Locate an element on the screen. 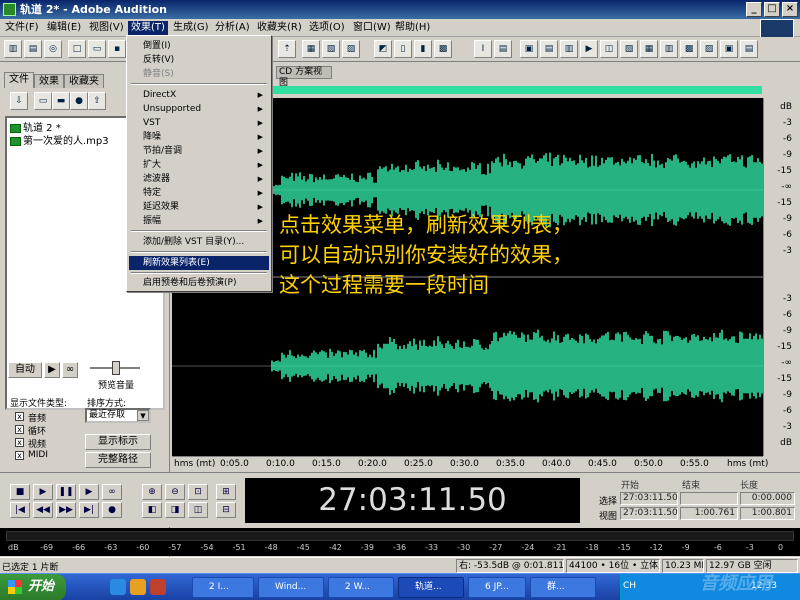 This screenshot has width=800, height=600. insert-icon: ⇡ is located at coordinates (287, 49).